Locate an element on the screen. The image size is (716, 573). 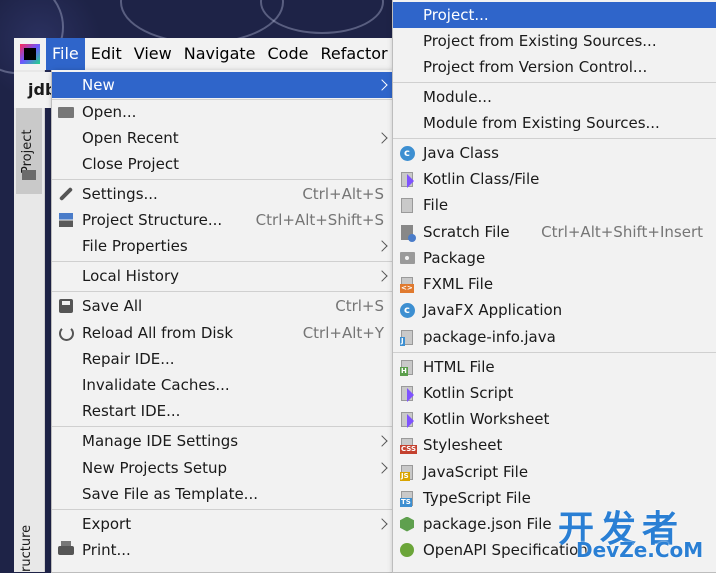
project-tab-label: Project is located at coordinates (27, 151).